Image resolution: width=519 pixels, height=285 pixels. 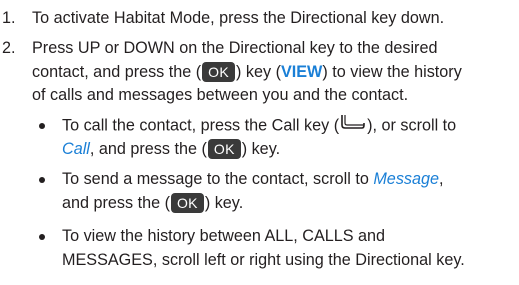 I want to click on step-2-line-2-mid: ) key (, so click(x=258, y=72).